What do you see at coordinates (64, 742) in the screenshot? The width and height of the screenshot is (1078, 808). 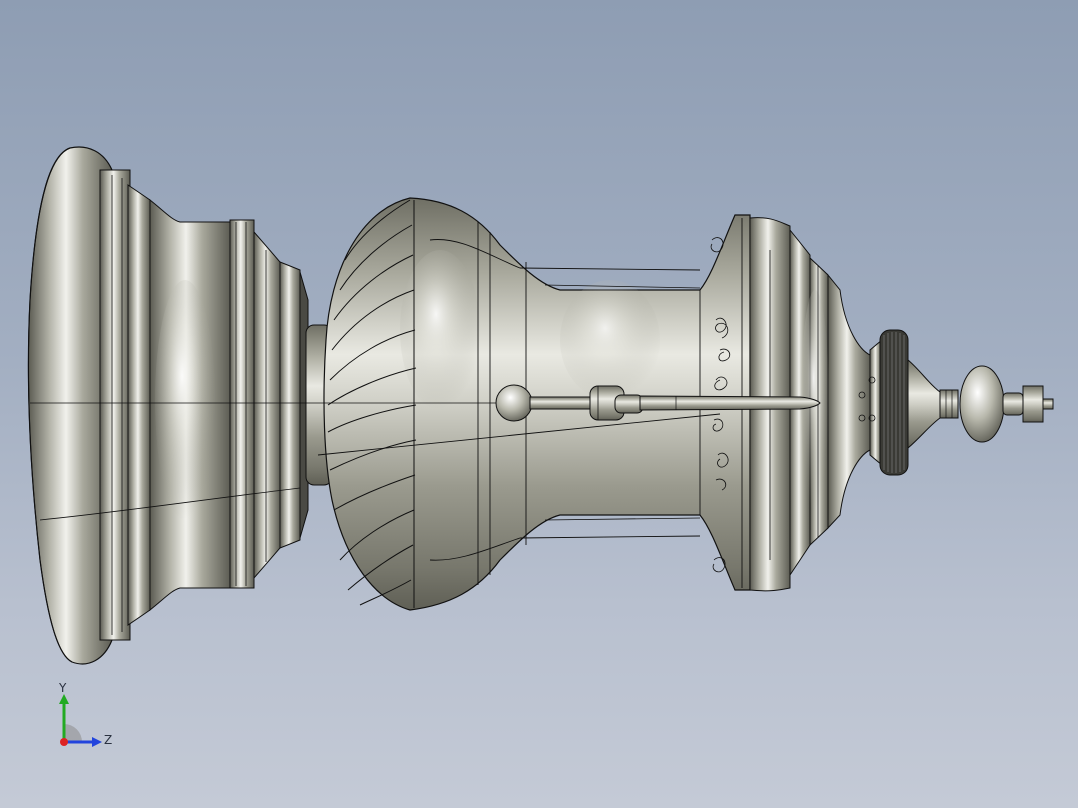 I see `x-axis-dot-icon` at bounding box center [64, 742].